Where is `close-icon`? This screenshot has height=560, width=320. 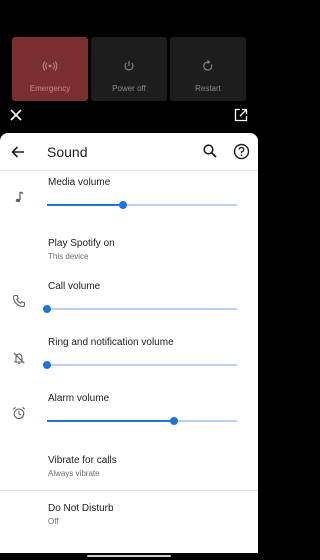
close-icon is located at coordinates (16, 115).